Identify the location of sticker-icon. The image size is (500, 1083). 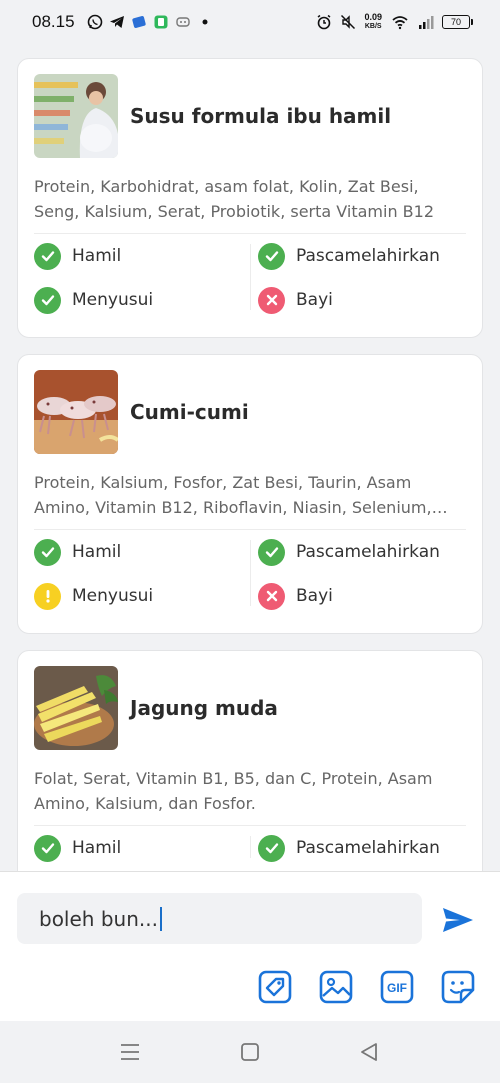
(458, 987).